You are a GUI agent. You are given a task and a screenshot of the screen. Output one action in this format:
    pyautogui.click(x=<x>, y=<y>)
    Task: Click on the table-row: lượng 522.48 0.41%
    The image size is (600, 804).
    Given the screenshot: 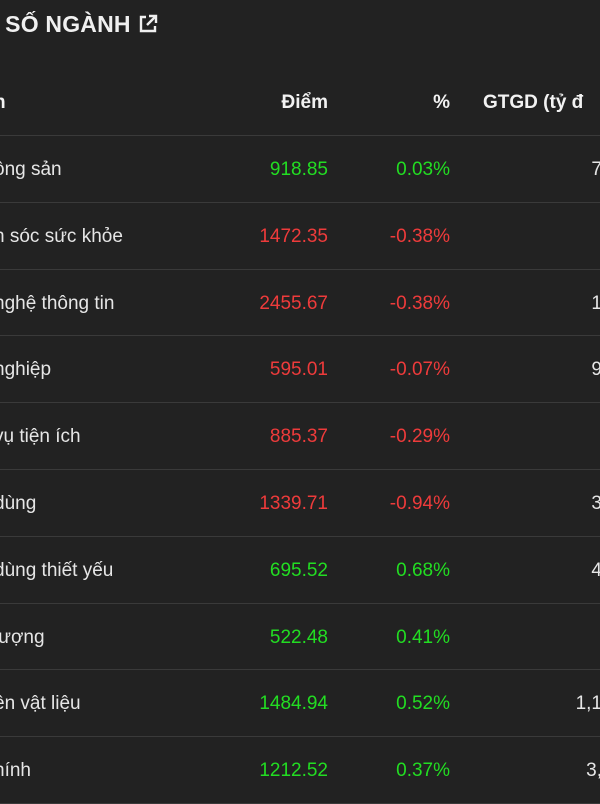 What is the action you would take?
    pyautogui.click(x=300, y=637)
    